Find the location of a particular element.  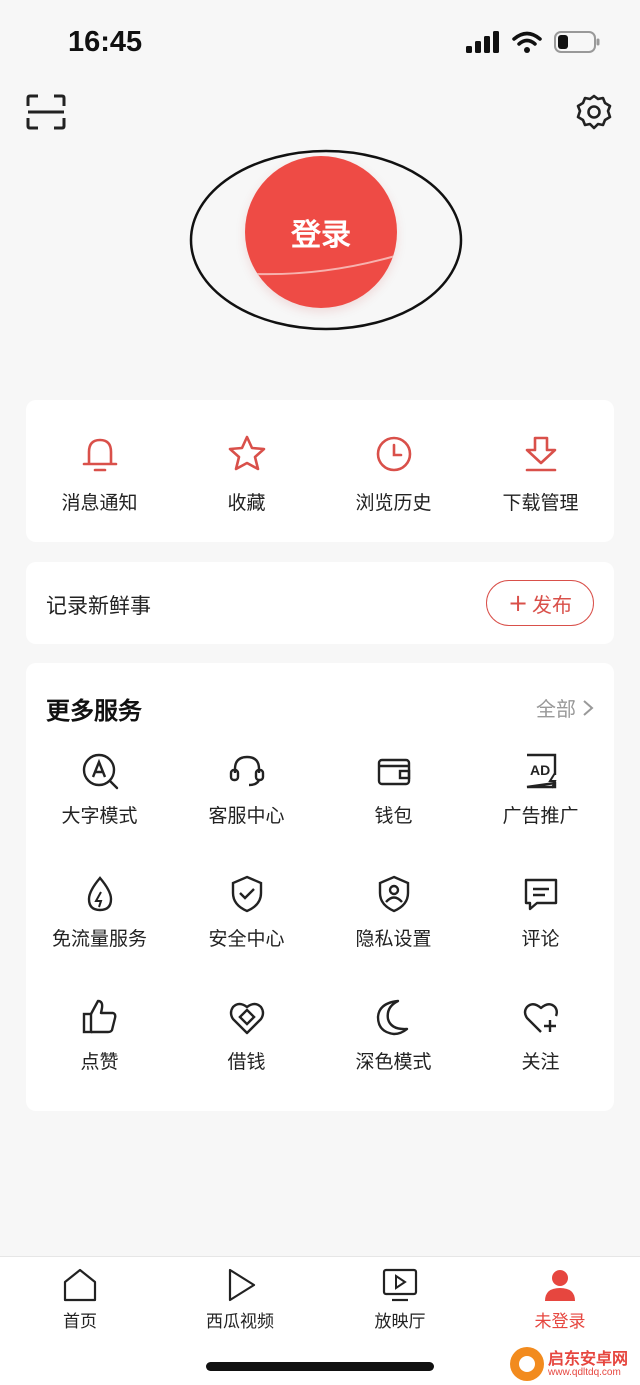

quick-item-label: 收藏 is located at coordinates (246, 503).